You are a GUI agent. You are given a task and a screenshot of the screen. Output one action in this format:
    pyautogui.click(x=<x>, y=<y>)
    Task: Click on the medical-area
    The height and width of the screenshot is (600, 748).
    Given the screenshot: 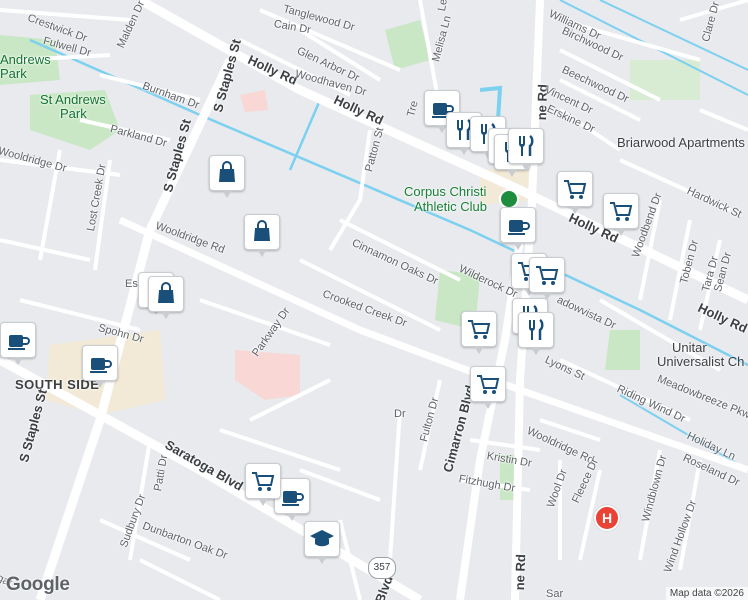 What is the action you would take?
    pyautogui.click(x=267, y=375)
    